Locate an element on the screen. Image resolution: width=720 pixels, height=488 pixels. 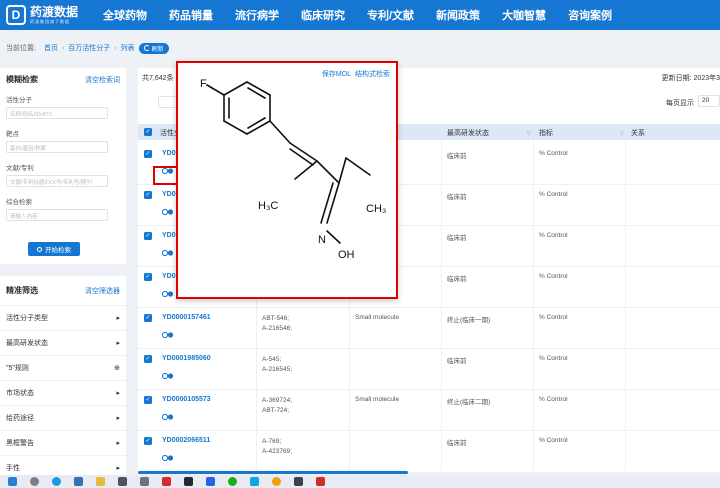
column-header-status: 最高研发状态 is located at coordinates (468, 133).